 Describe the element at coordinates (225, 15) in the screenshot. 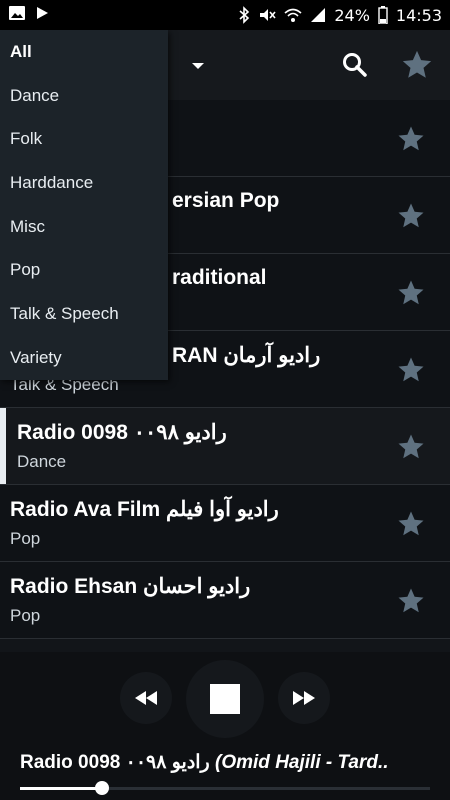

I see `status-bar: 24% 14:53` at that location.